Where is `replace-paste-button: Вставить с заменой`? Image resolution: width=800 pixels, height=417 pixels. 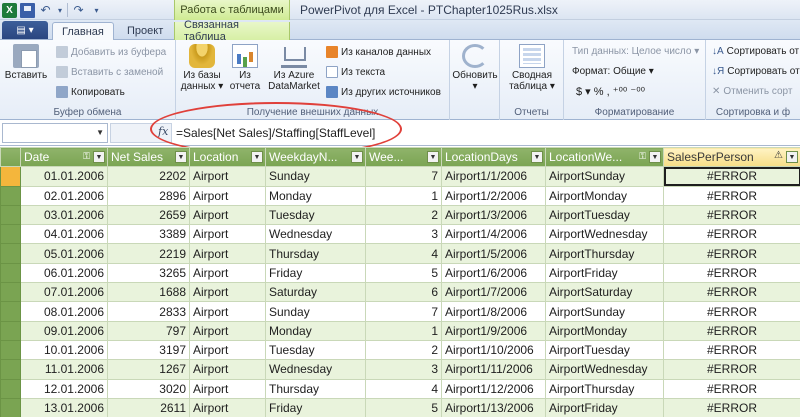 replace-paste-button: Вставить с заменой is located at coordinates (109, 72).